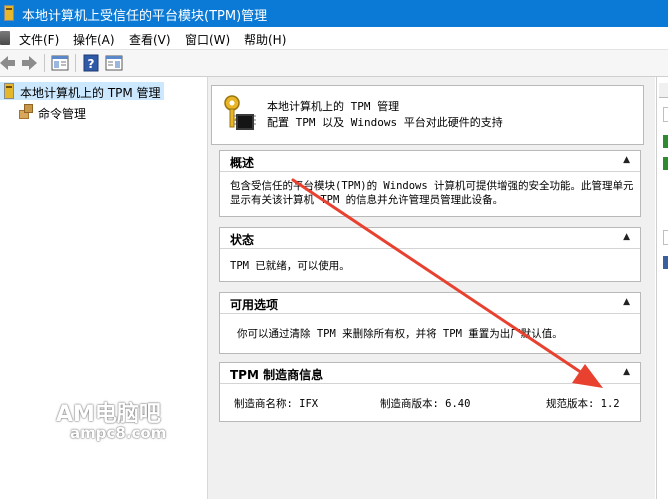  I want to click on toolbar: ?, so click(334, 63).